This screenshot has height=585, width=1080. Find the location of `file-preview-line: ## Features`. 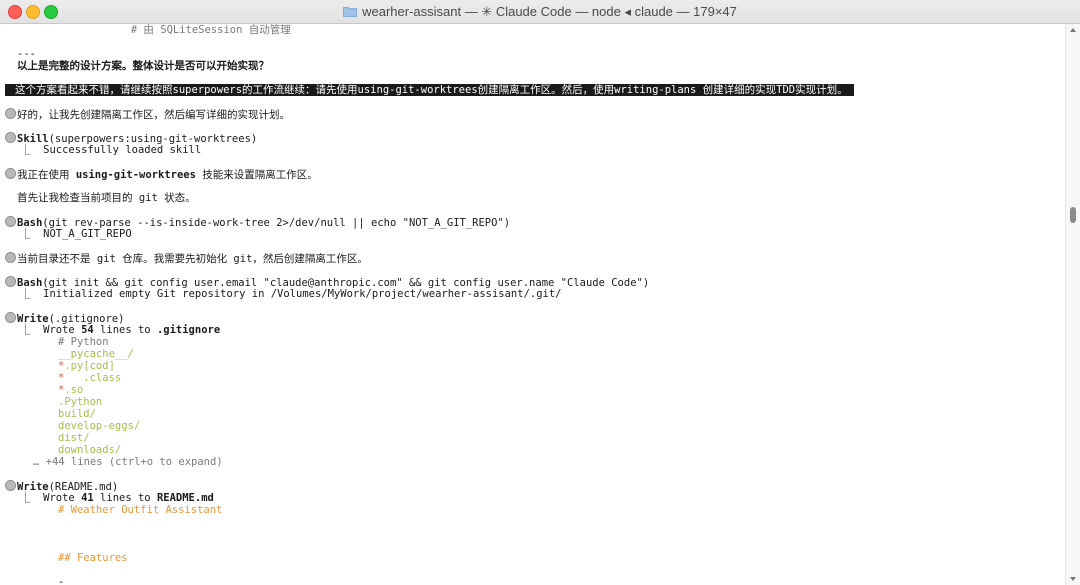

file-preview-line: ## Features is located at coordinates (93, 558).